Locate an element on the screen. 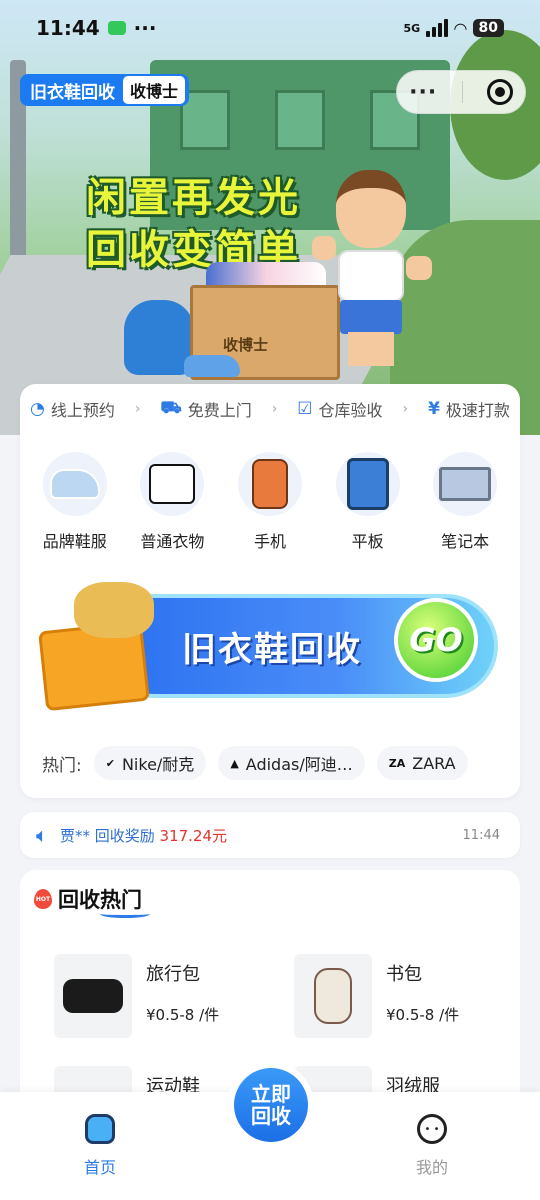  window-decoration is located at coordinates (300, 120).